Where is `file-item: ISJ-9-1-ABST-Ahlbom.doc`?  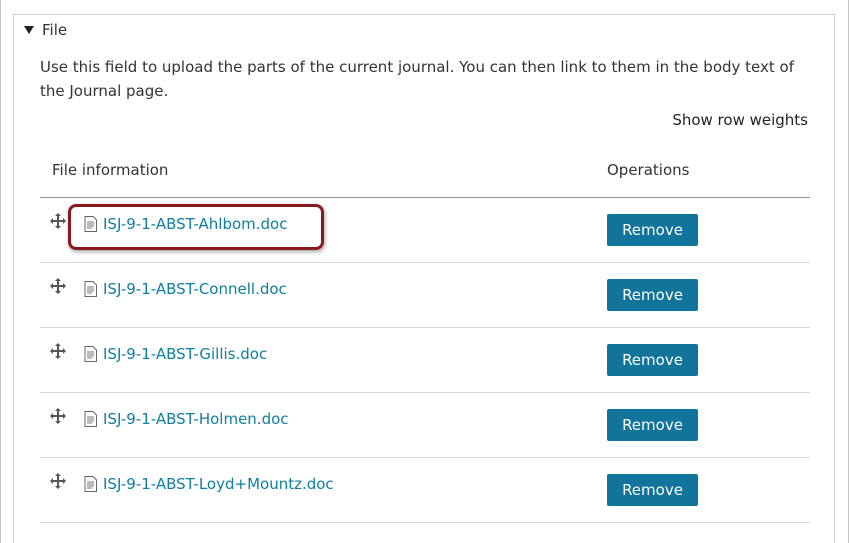 file-item: ISJ-9-1-ABST-Ahlbom.doc is located at coordinates (185, 224).